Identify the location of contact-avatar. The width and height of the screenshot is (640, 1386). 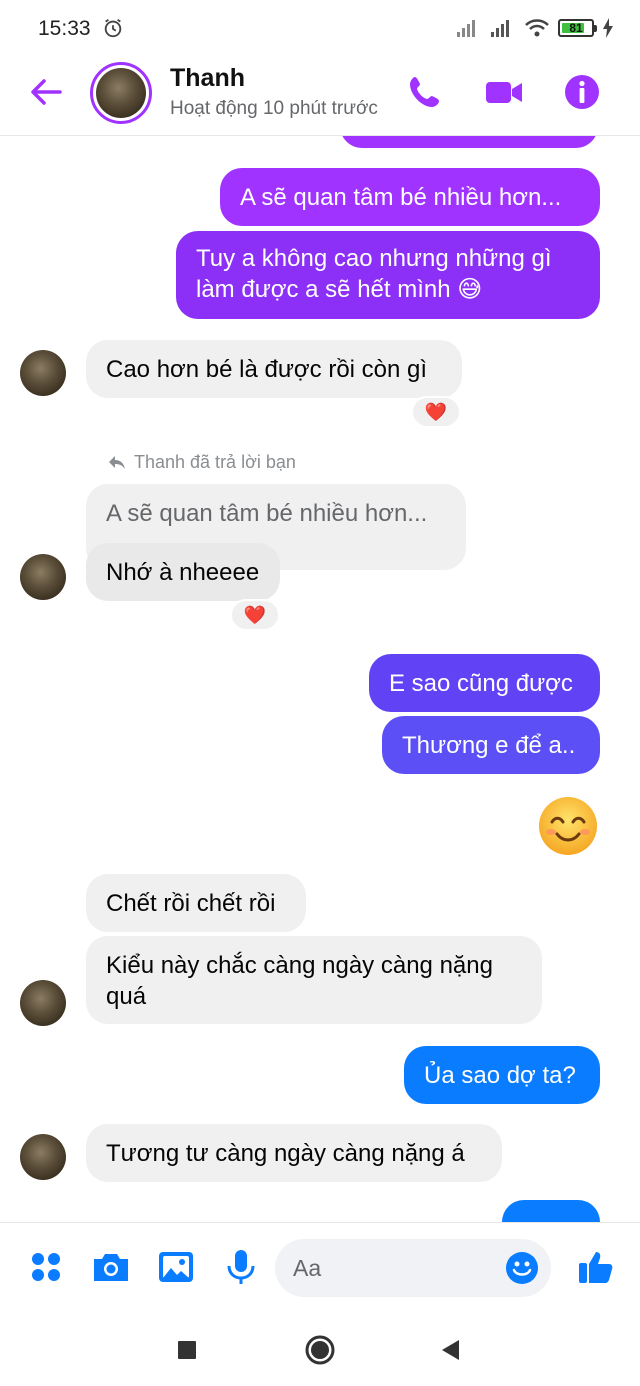
(121, 93).